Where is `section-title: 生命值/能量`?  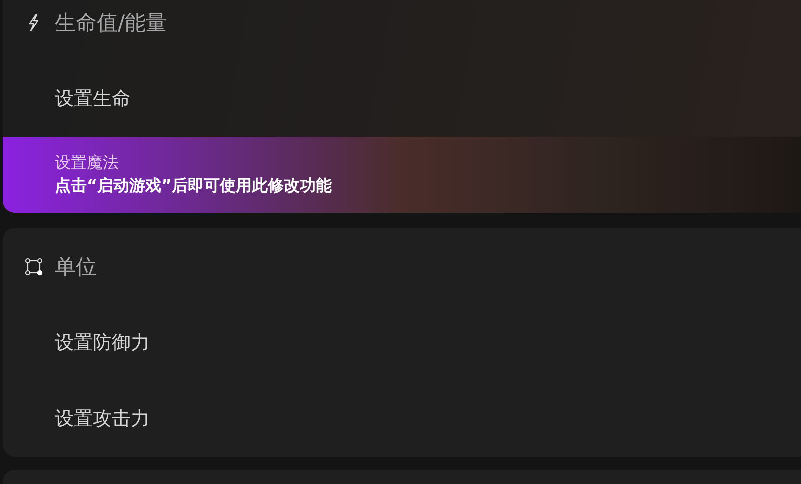
section-title: 生命值/能量 is located at coordinates (111, 23).